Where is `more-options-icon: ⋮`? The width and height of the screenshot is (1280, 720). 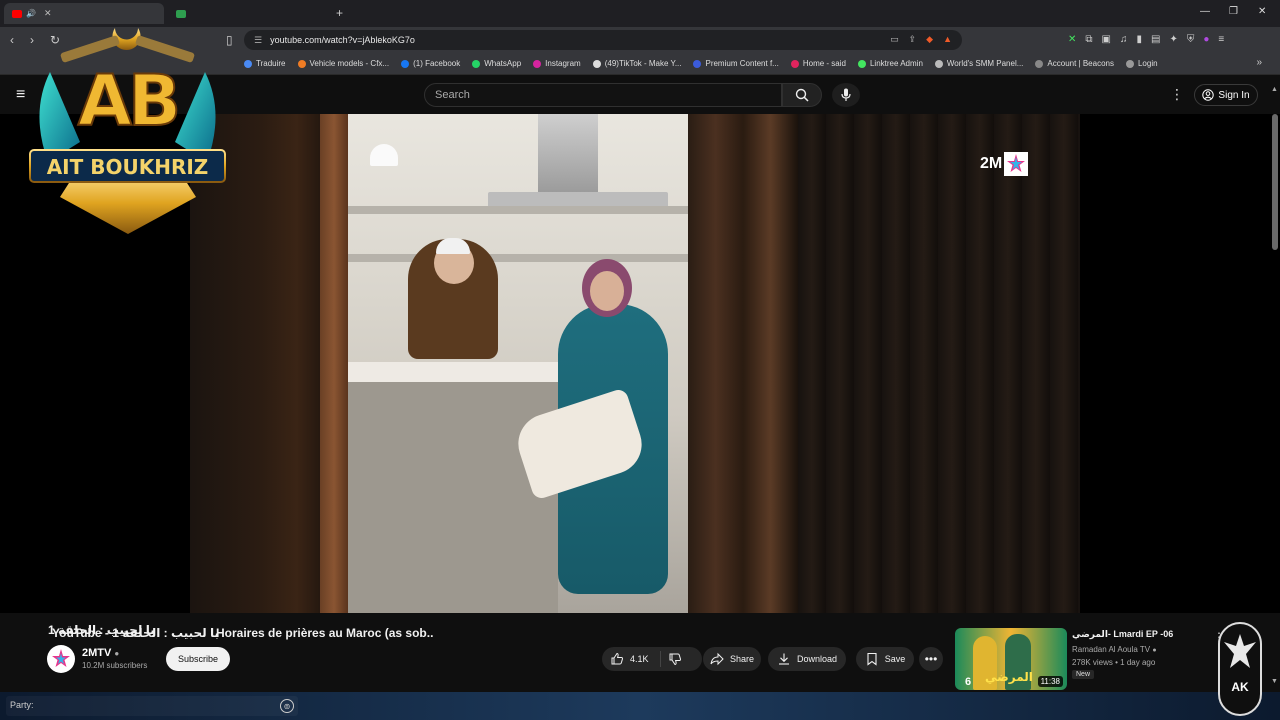
more-options-icon: ⋮ is located at coordinates (1177, 94).